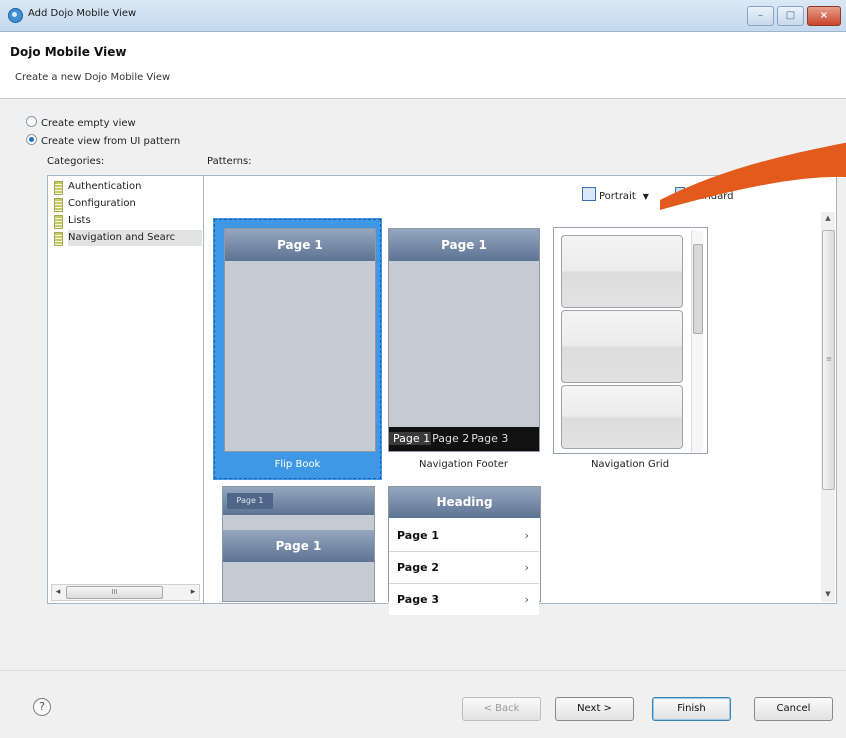 The image size is (846, 738). I want to click on pattern-name-navigation-grid: Navigation Grid, so click(630, 464).